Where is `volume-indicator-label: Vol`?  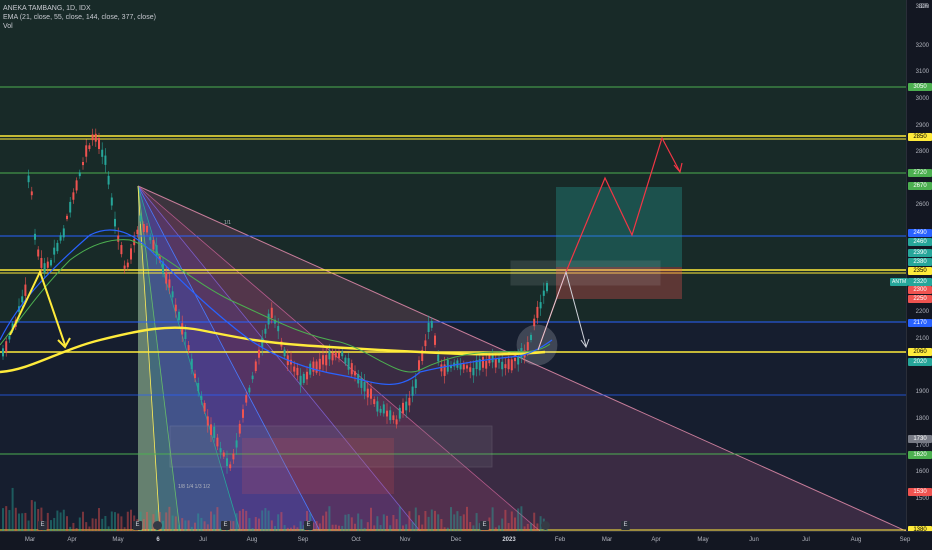
volume-indicator-label: Vol is located at coordinates (79, 26).